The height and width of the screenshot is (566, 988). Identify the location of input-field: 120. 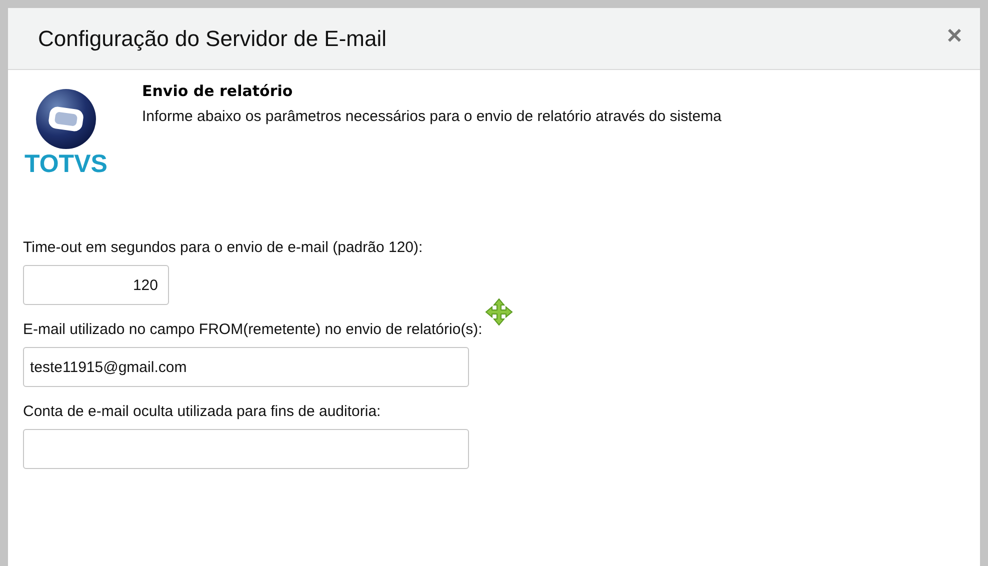
(96, 285).